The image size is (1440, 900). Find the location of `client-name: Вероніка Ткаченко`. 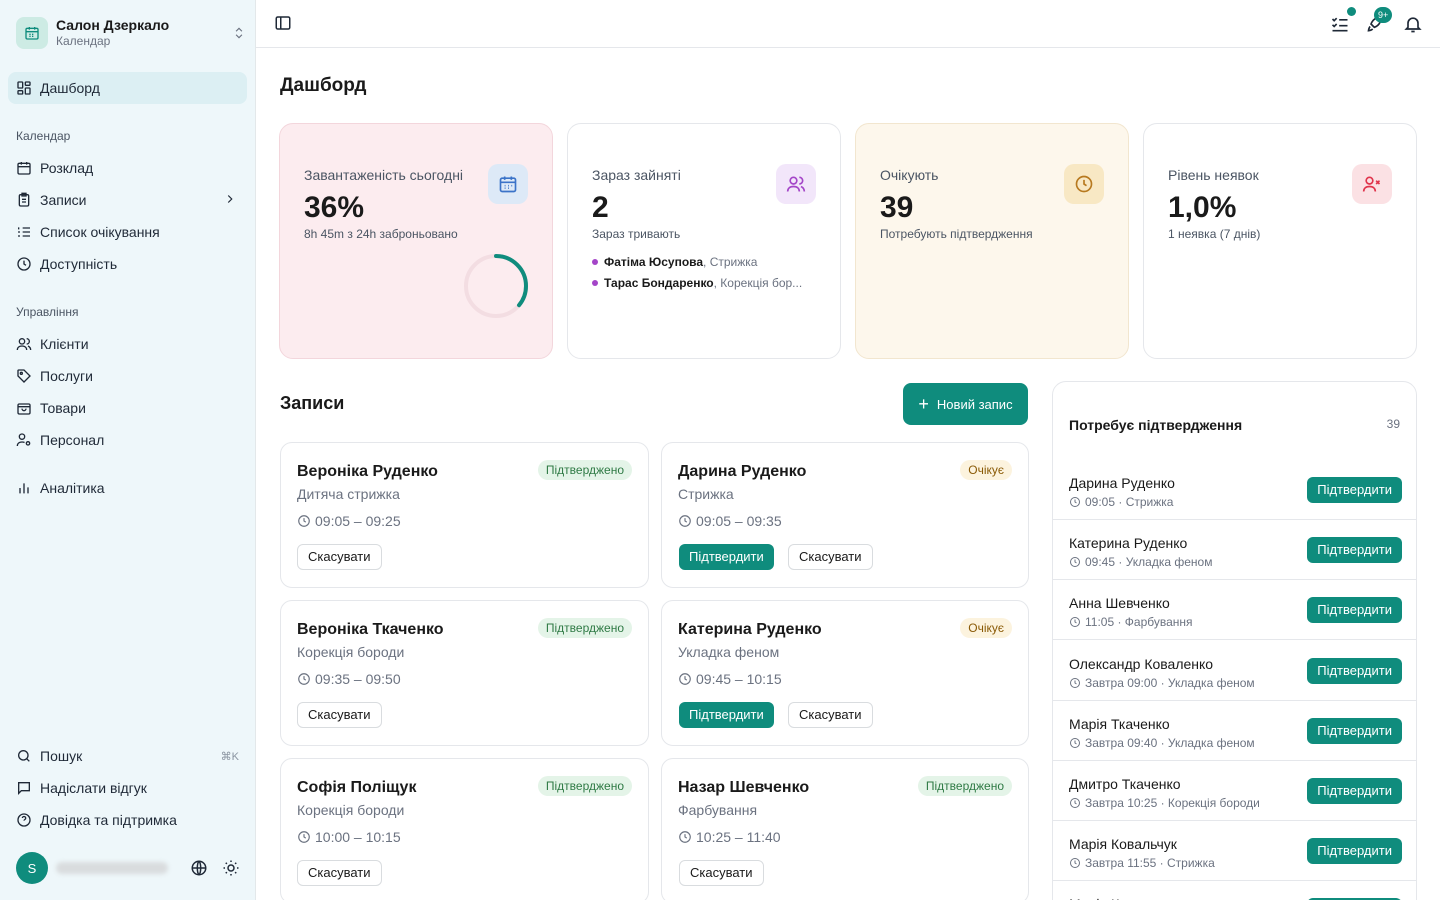

client-name: Вероніка Ткаченко is located at coordinates (370, 629).